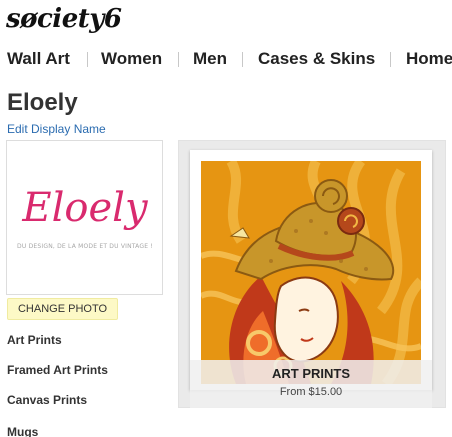  Describe the element at coordinates (311, 392) in the screenshot. I see `product-price: From $15.00` at that location.